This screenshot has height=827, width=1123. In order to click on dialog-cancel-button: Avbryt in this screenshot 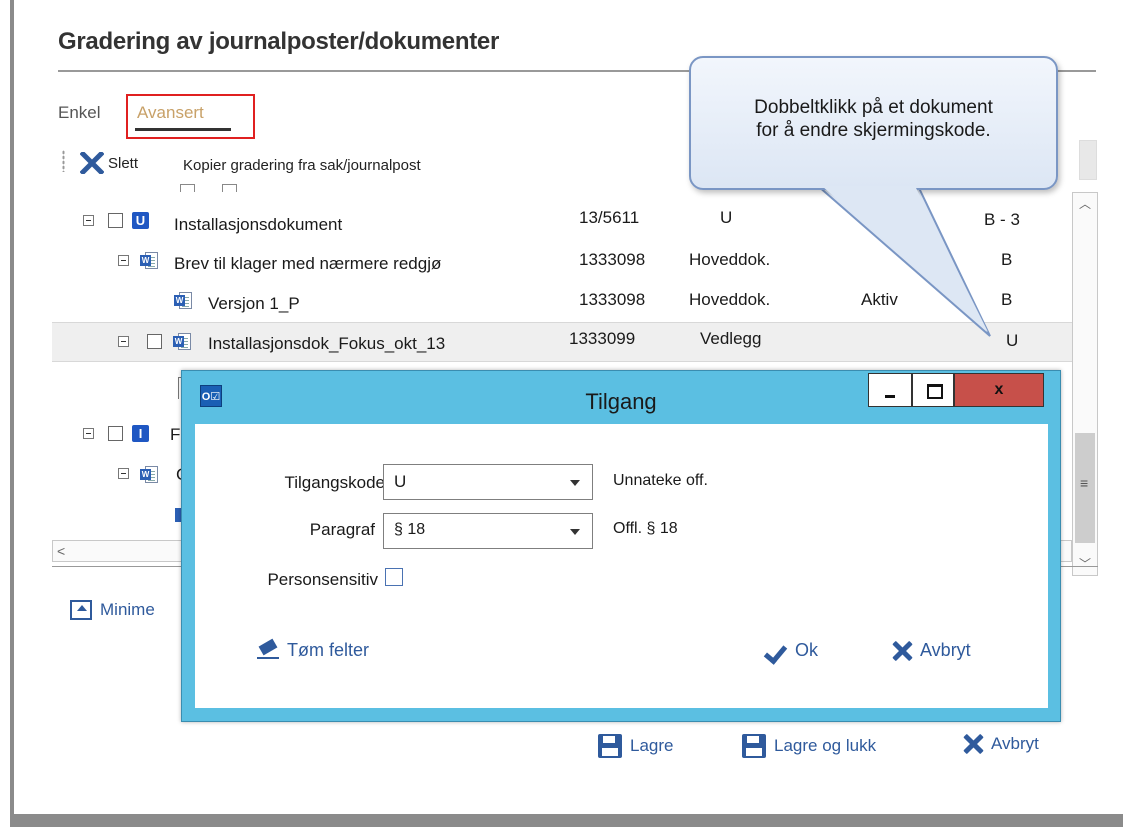, I will do `click(931, 650)`.